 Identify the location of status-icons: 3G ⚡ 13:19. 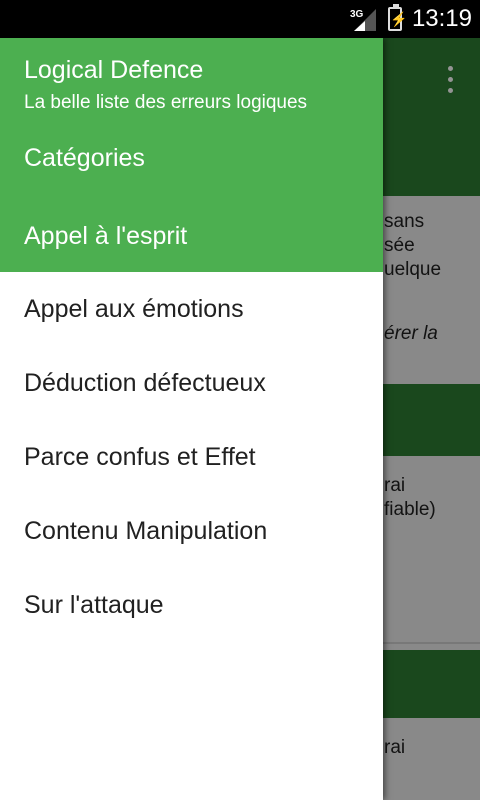
(411, 19).